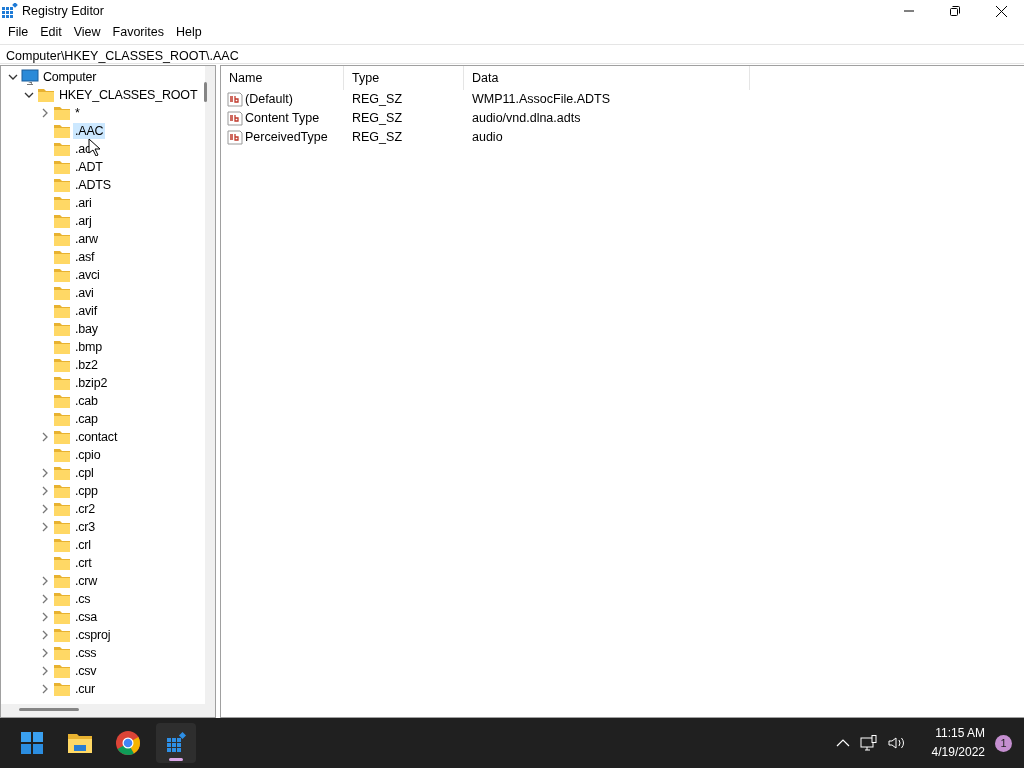  Describe the element at coordinates (86, 329) in the screenshot. I see `tree-item: .bay` at that location.